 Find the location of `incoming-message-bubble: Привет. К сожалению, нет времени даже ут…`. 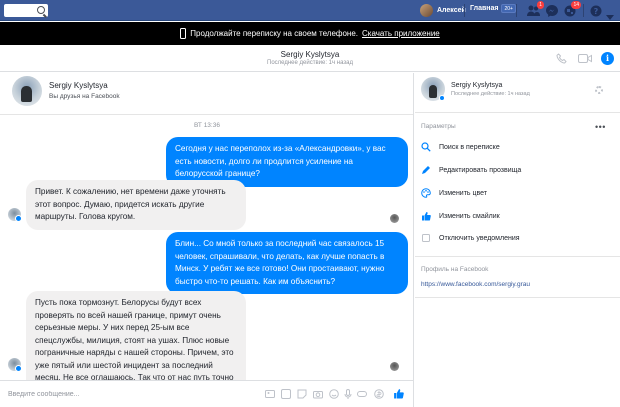

incoming-message-bubble: Привет. К сожалению, нет времени даже ут… is located at coordinates (136, 205).